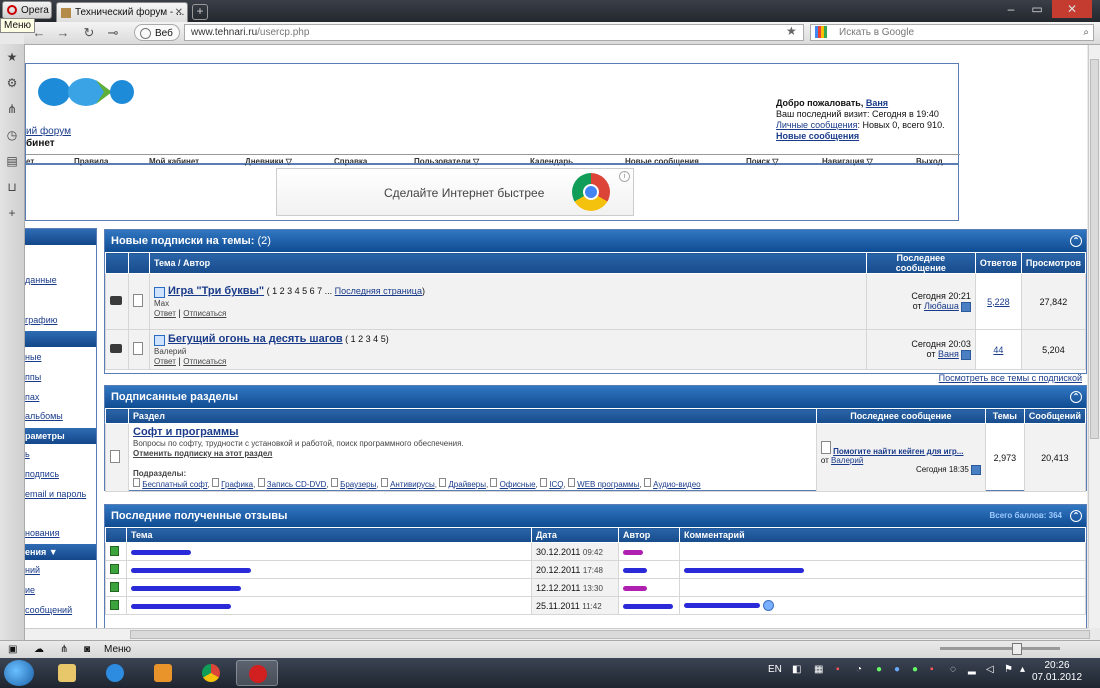 Image resolution: width=1100 pixels, height=688 pixels. I want to click on sidebar-item: нования, so click(42, 533).